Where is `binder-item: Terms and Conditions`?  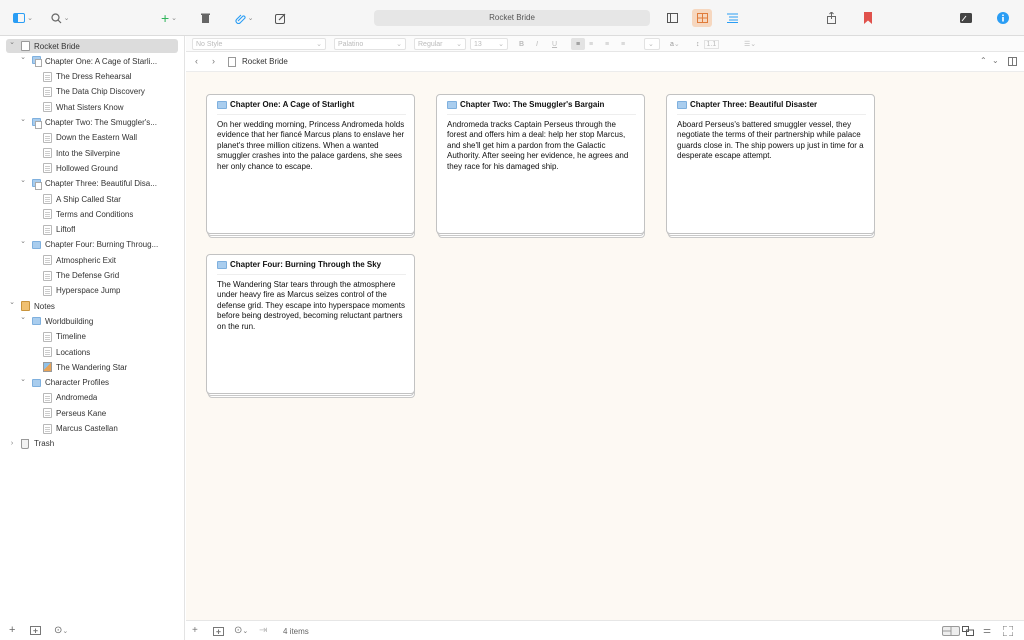 binder-item: Terms and Conditions is located at coordinates (92, 214).